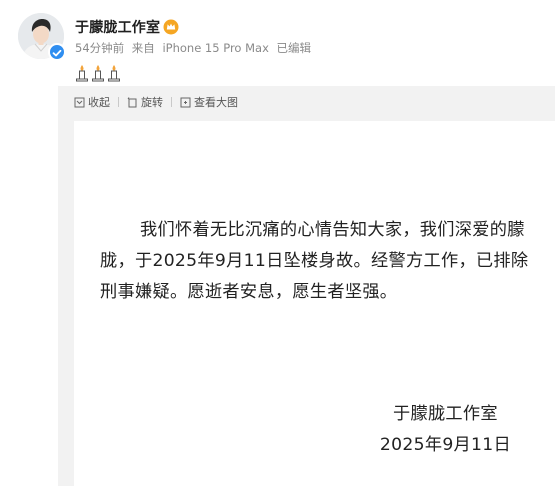 This screenshot has height=486, width=555. What do you see at coordinates (42, 37) in the screenshot?
I see `avatar` at bounding box center [42, 37].